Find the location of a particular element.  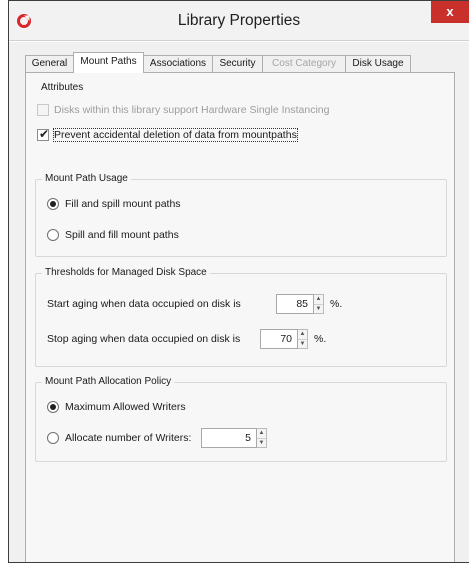

tab-disk-usage: Disk Usage is located at coordinates (378, 63).